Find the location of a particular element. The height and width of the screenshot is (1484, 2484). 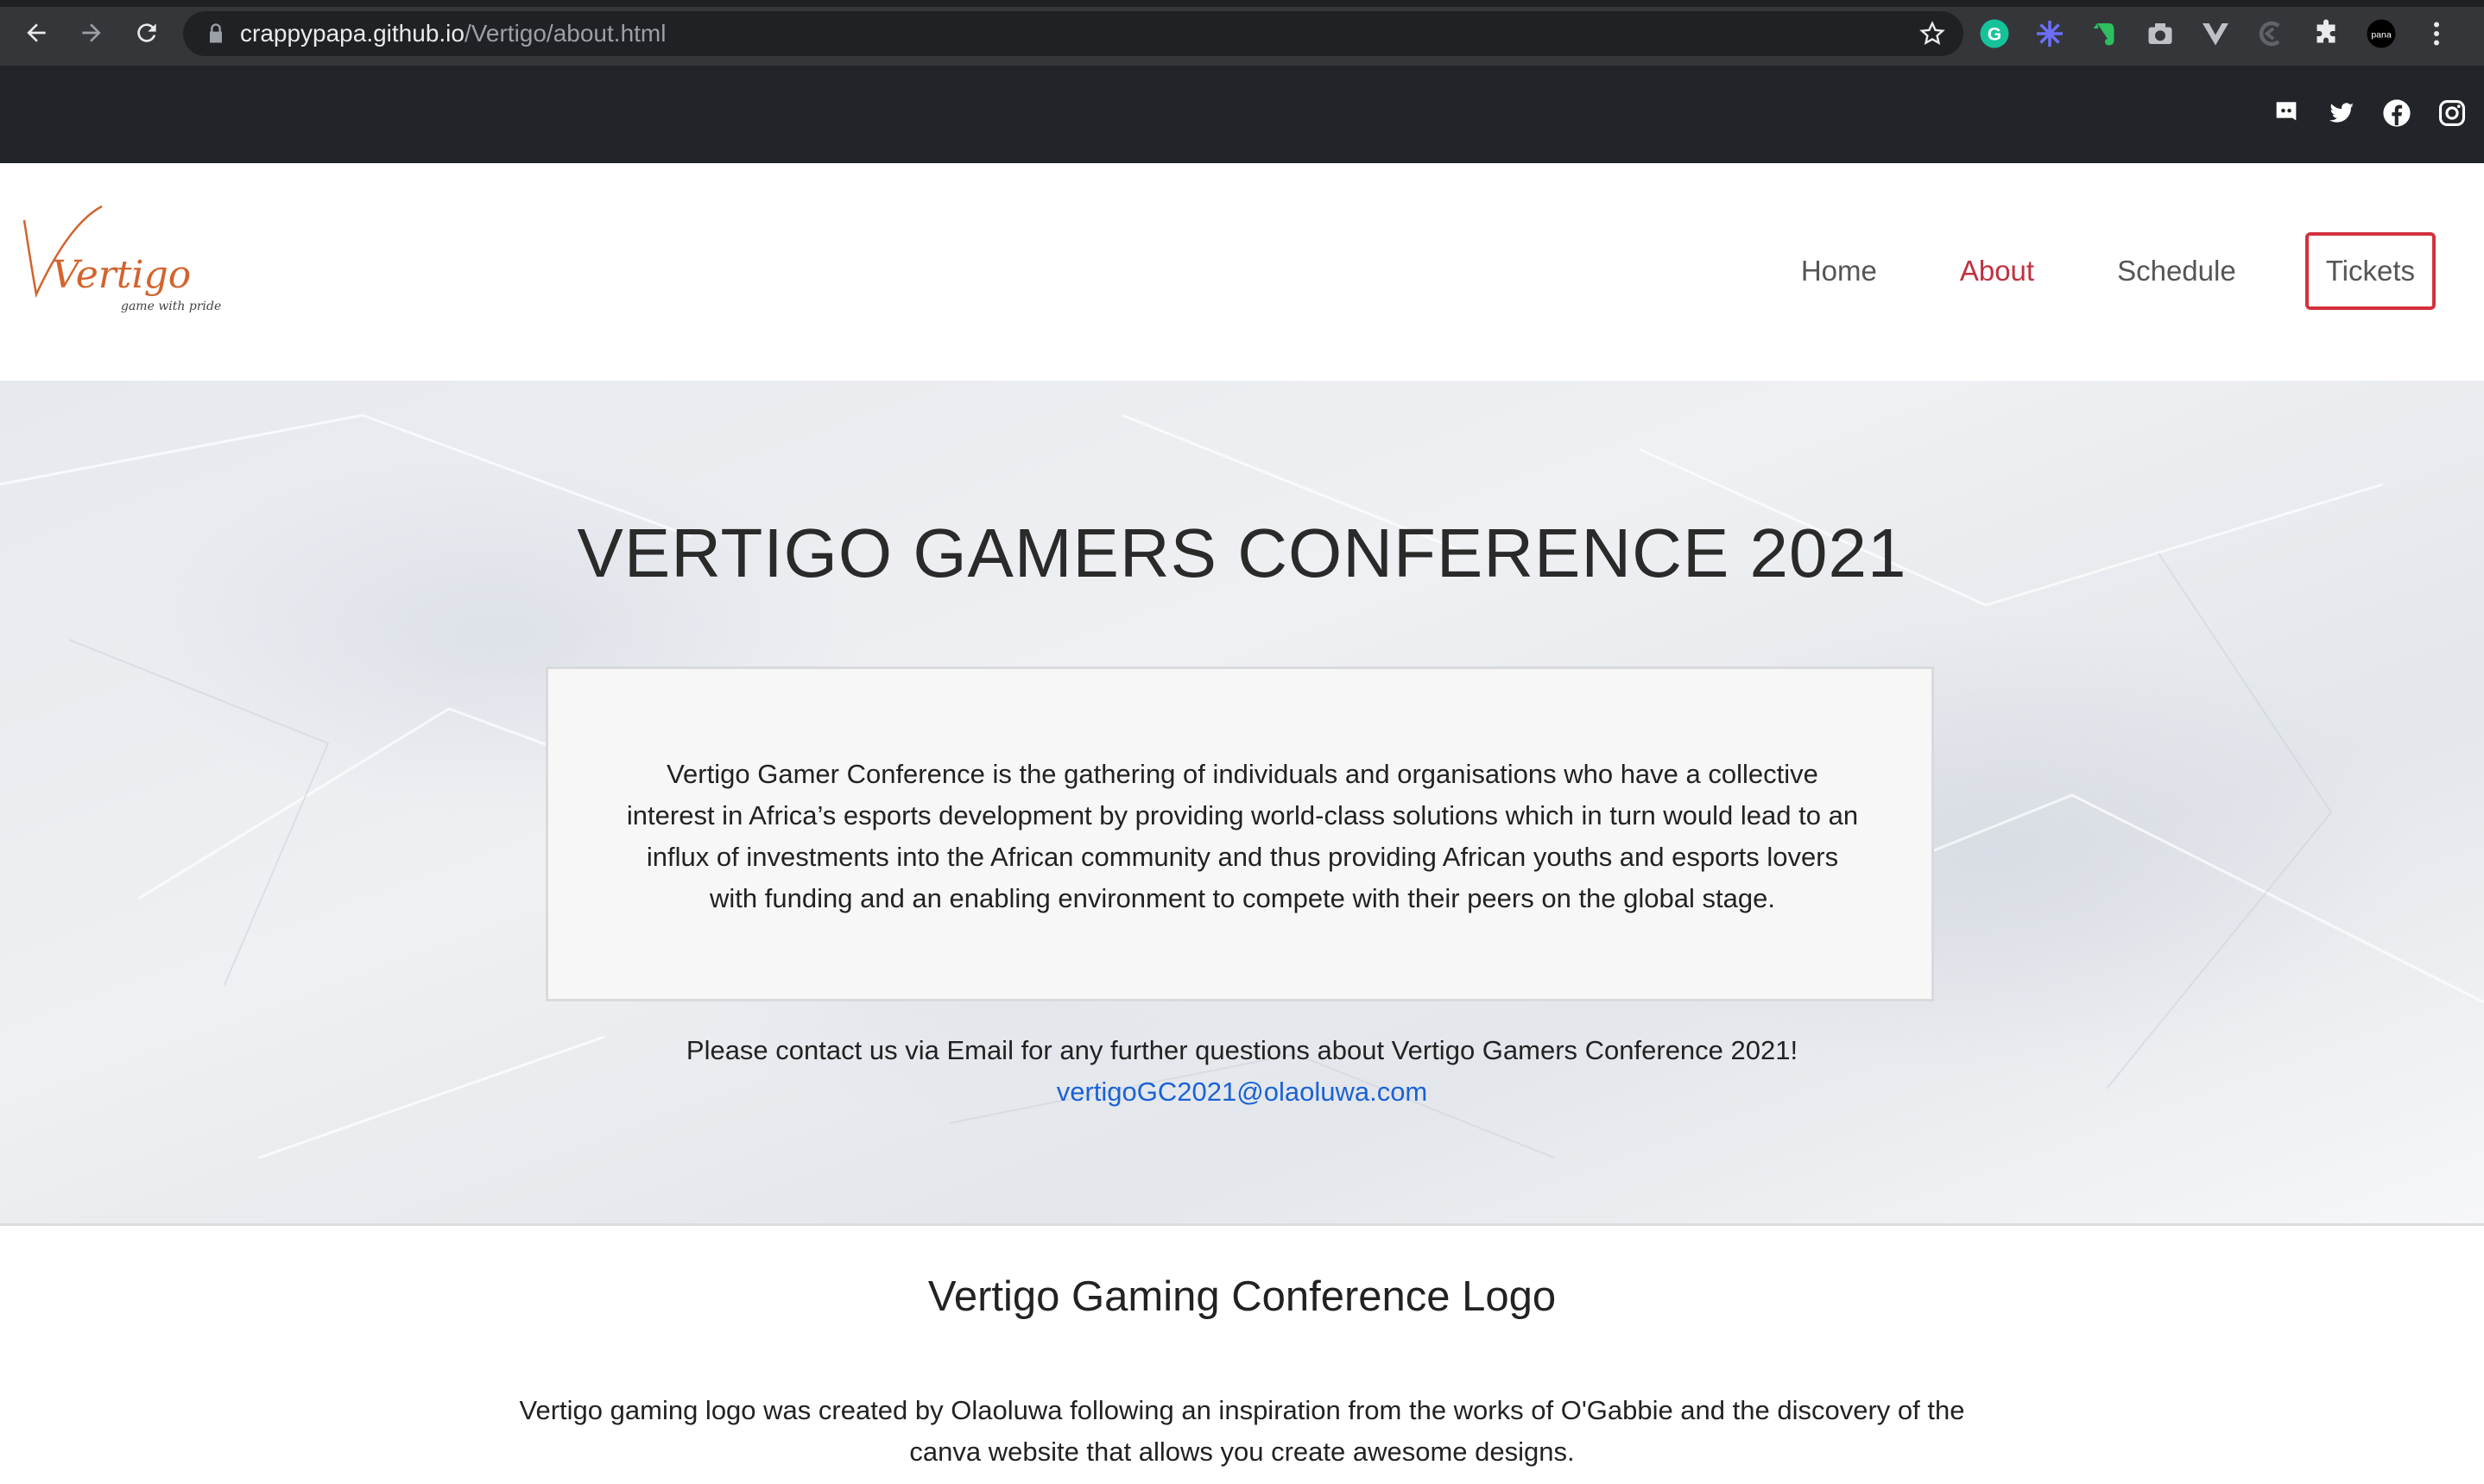

main-nav: Home About Schedule Tickets is located at coordinates (2077, 271).